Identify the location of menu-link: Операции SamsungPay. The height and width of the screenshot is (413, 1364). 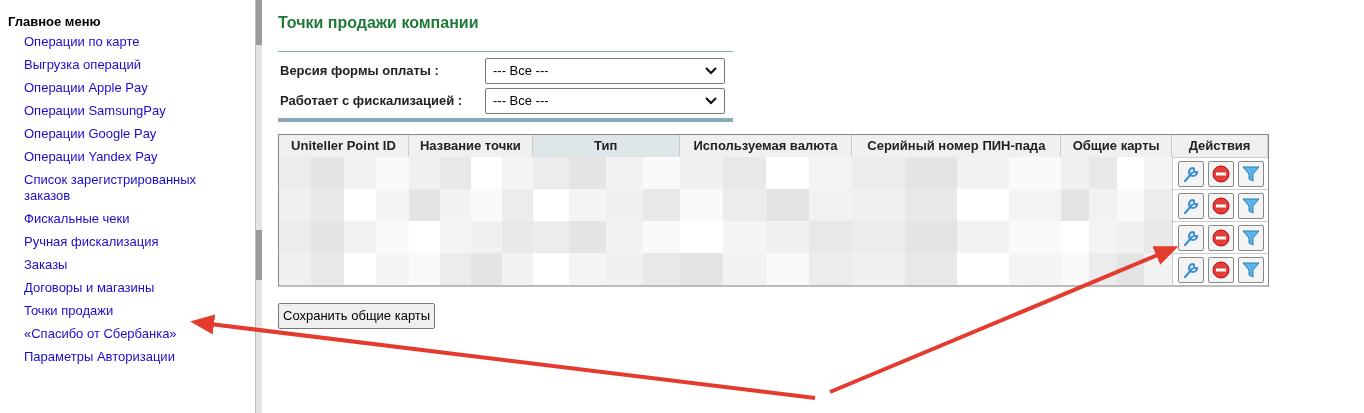
(126, 110).